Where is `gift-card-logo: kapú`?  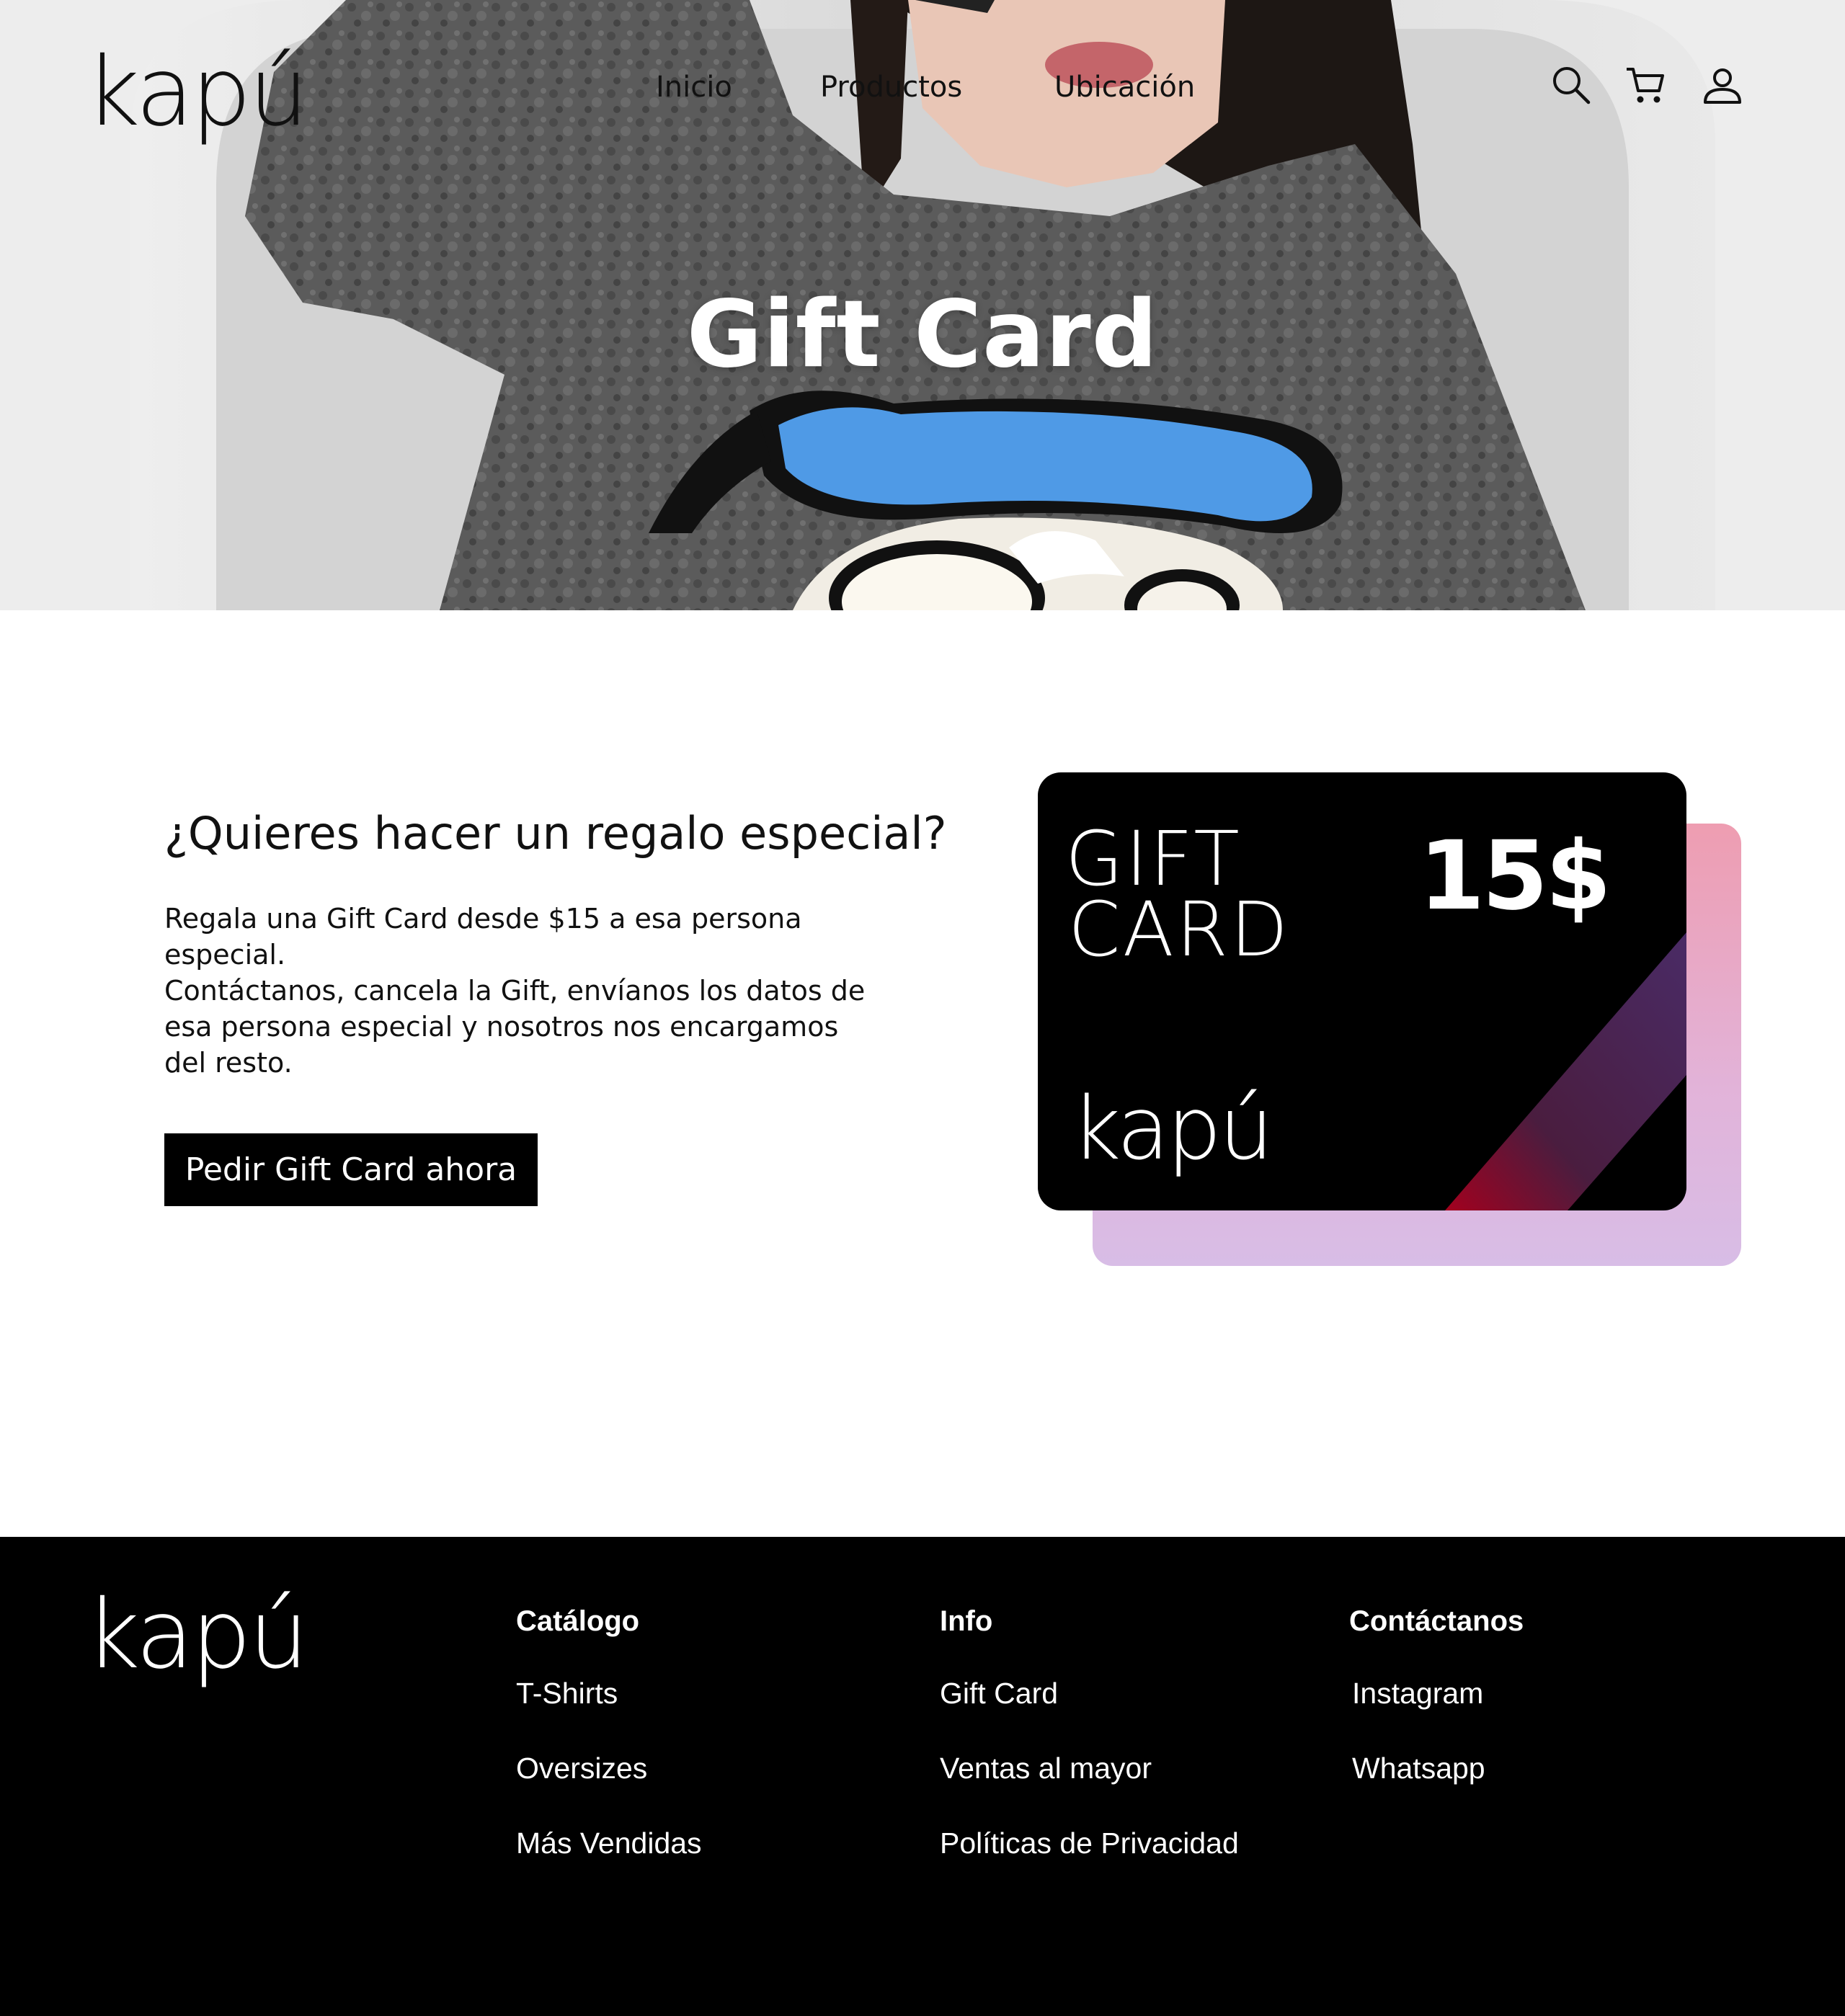
gift-card-logo: kapú is located at coordinates (1172, 1129).